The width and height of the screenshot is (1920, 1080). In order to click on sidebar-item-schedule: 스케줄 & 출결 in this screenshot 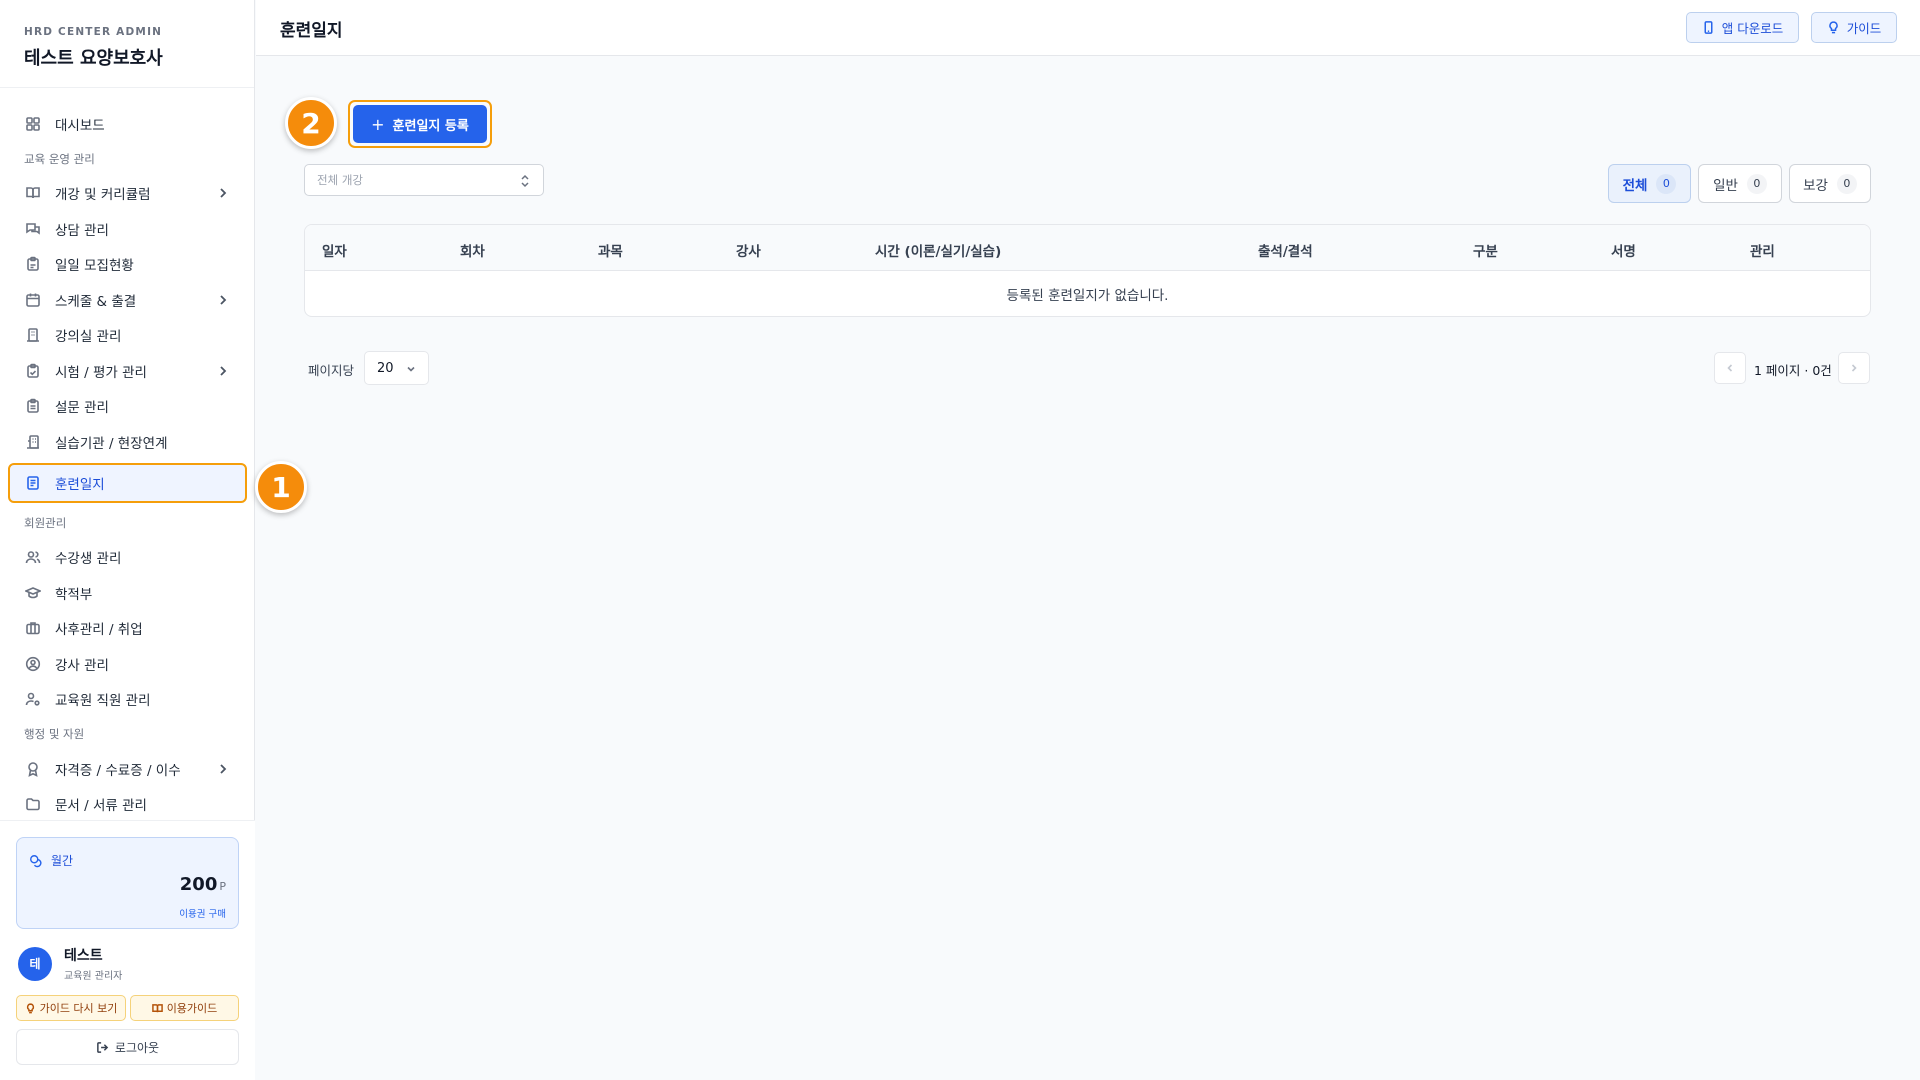, I will do `click(127, 300)`.